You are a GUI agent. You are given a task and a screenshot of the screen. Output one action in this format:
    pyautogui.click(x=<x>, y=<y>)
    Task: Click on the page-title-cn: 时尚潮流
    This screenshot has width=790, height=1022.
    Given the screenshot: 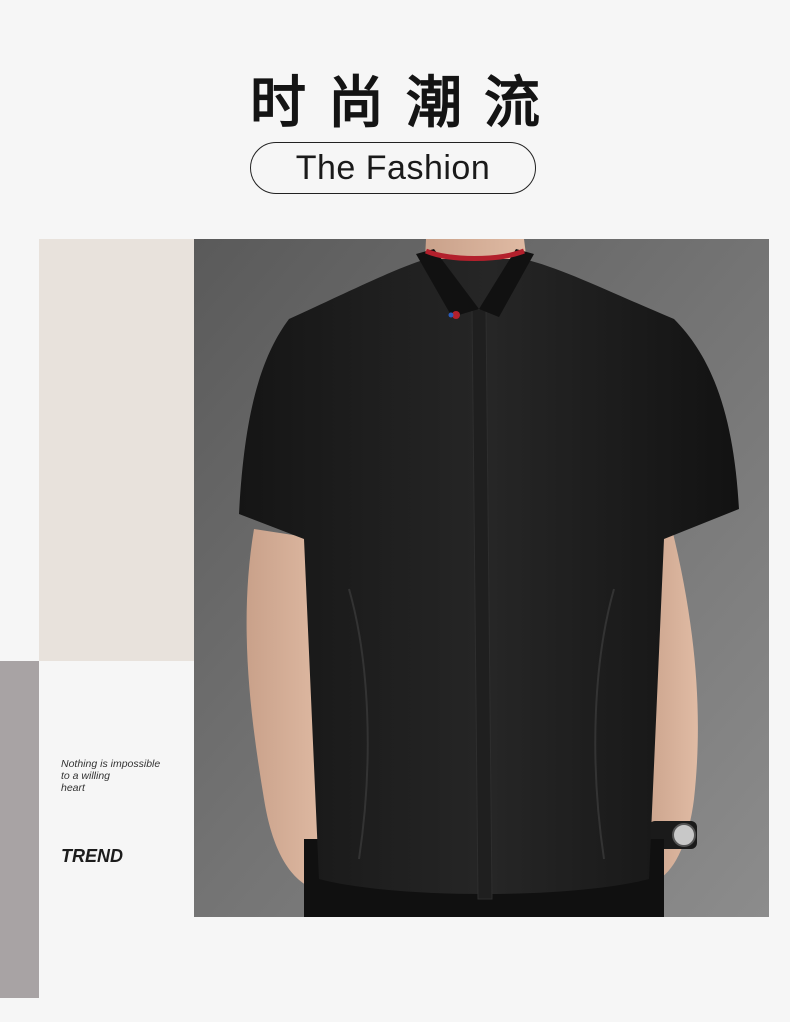 What is the action you would take?
    pyautogui.click(x=406, y=103)
    